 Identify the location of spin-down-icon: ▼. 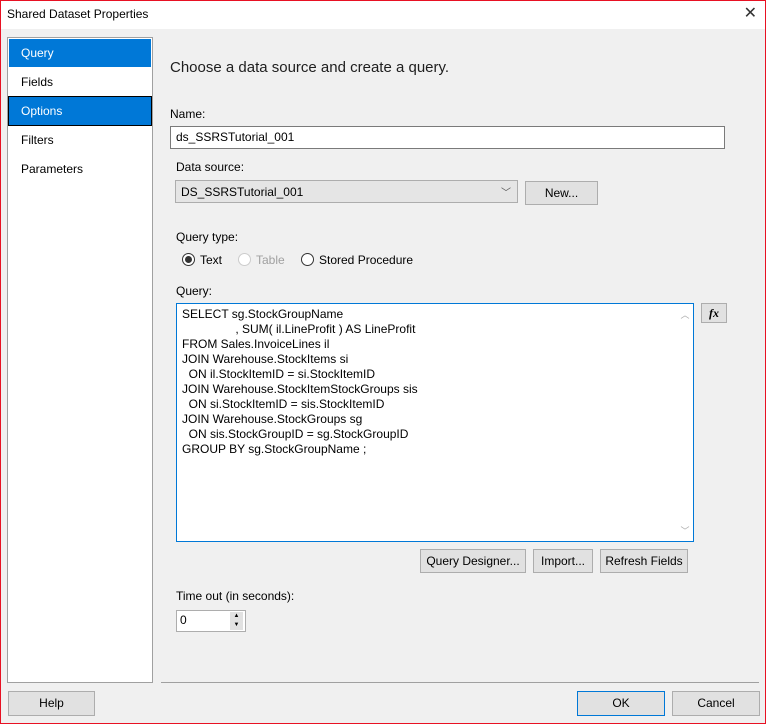
(236, 625).